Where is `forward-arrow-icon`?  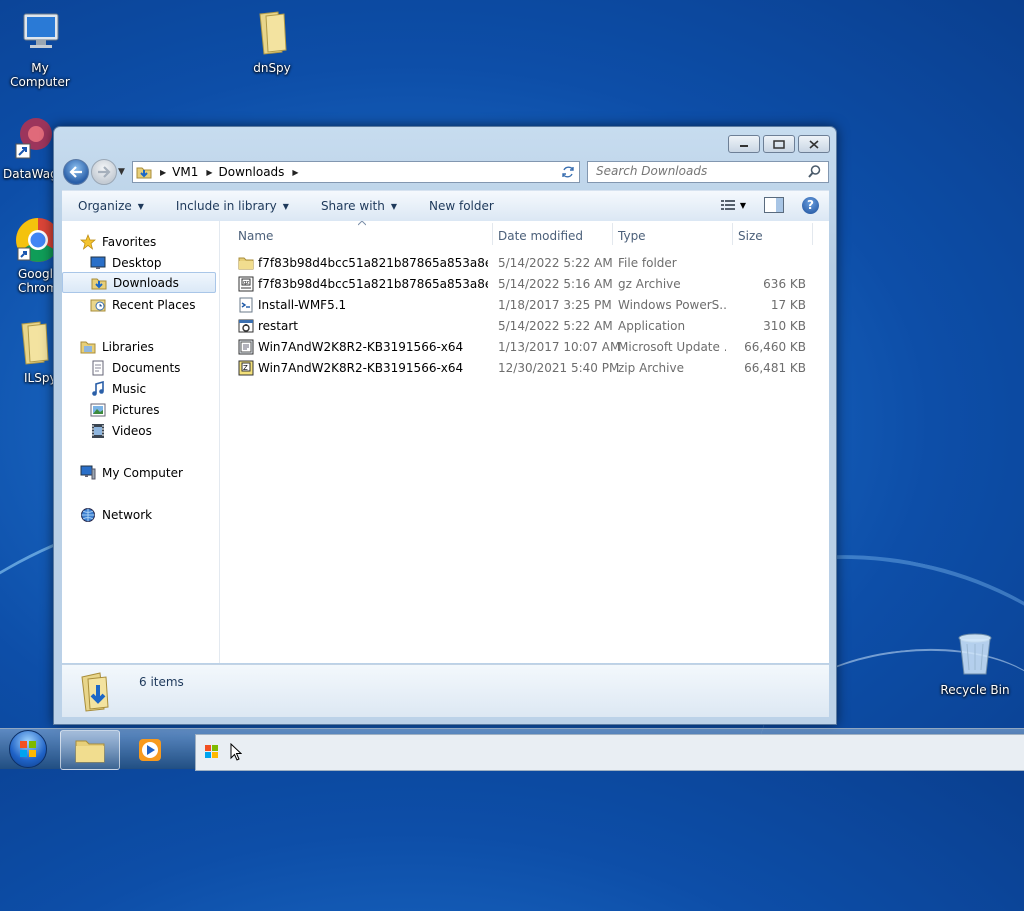 forward-arrow-icon is located at coordinates (104, 172).